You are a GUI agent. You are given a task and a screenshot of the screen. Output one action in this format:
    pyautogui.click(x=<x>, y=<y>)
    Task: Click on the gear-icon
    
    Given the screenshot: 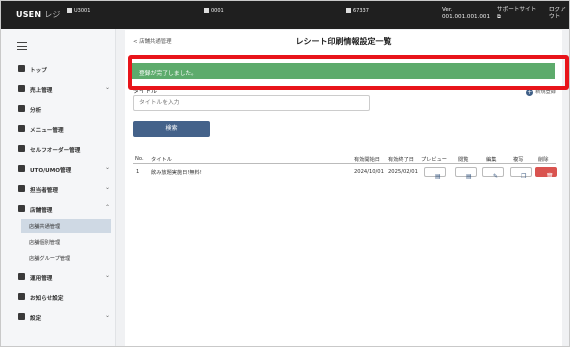 What is the action you would take?
    pyautogui.click(x=21, y=316)
    